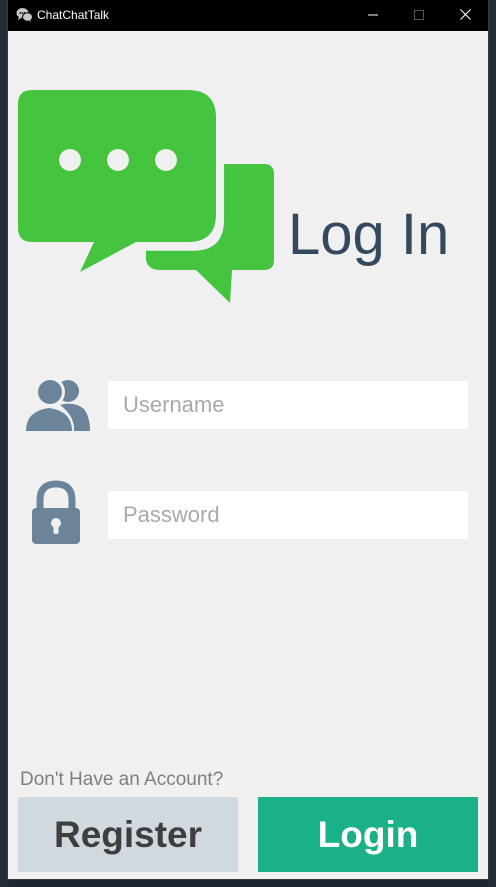 The image size is (496, 887). Describe the element at coordinates (146, 196) in the screenshot. I see `chat-bubbles-logo` at that location.